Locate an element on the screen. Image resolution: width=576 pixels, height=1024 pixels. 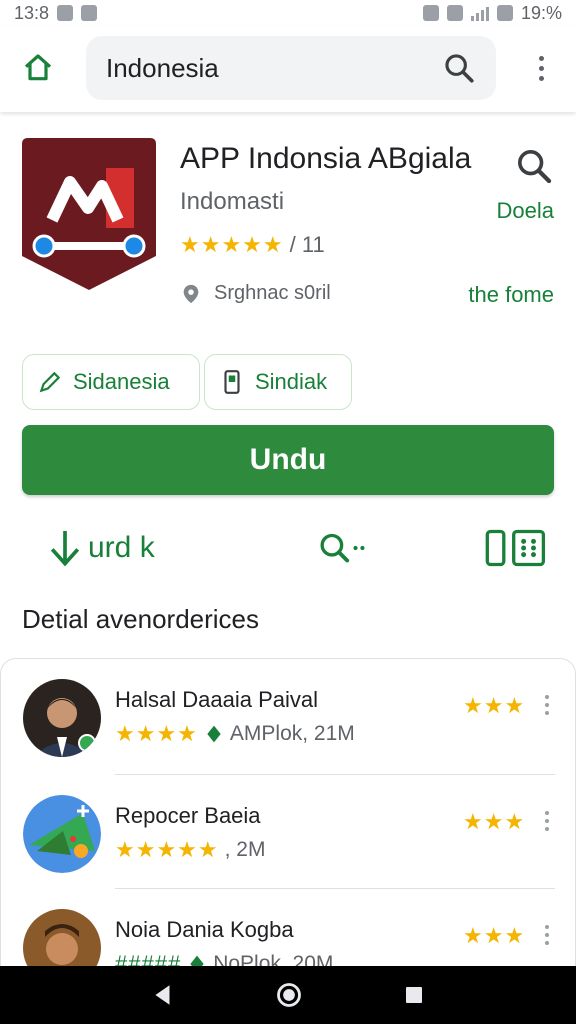
app-location: Srghnac s0ril is located at coordinates (255, 293).